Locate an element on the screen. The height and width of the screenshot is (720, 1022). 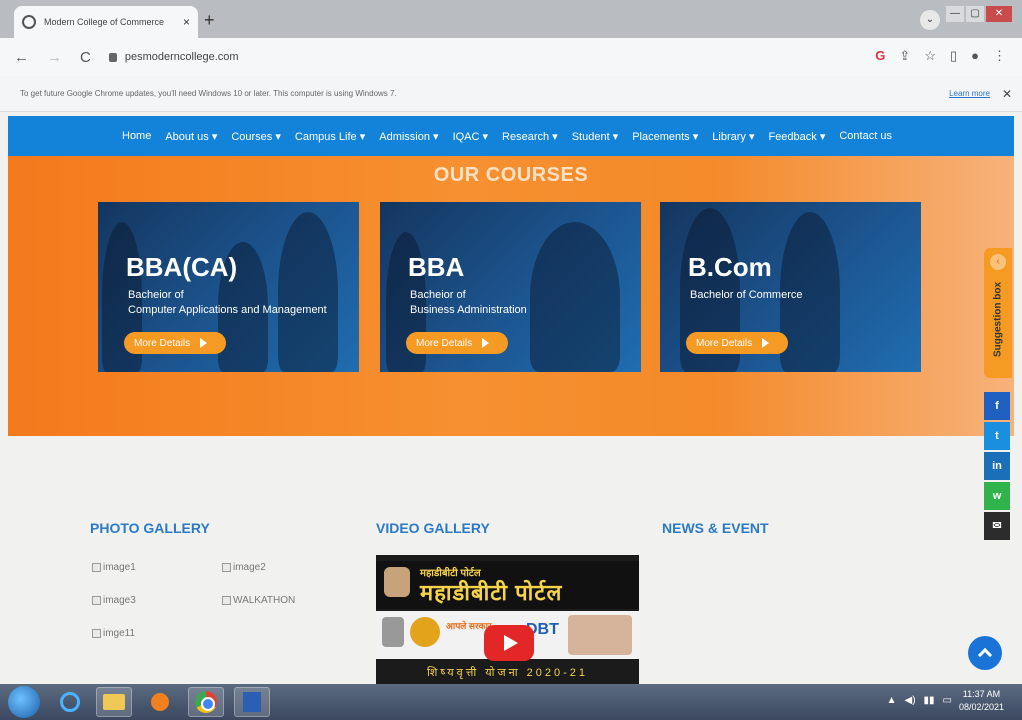
reload-button: C is located at coordinates (85, 57).